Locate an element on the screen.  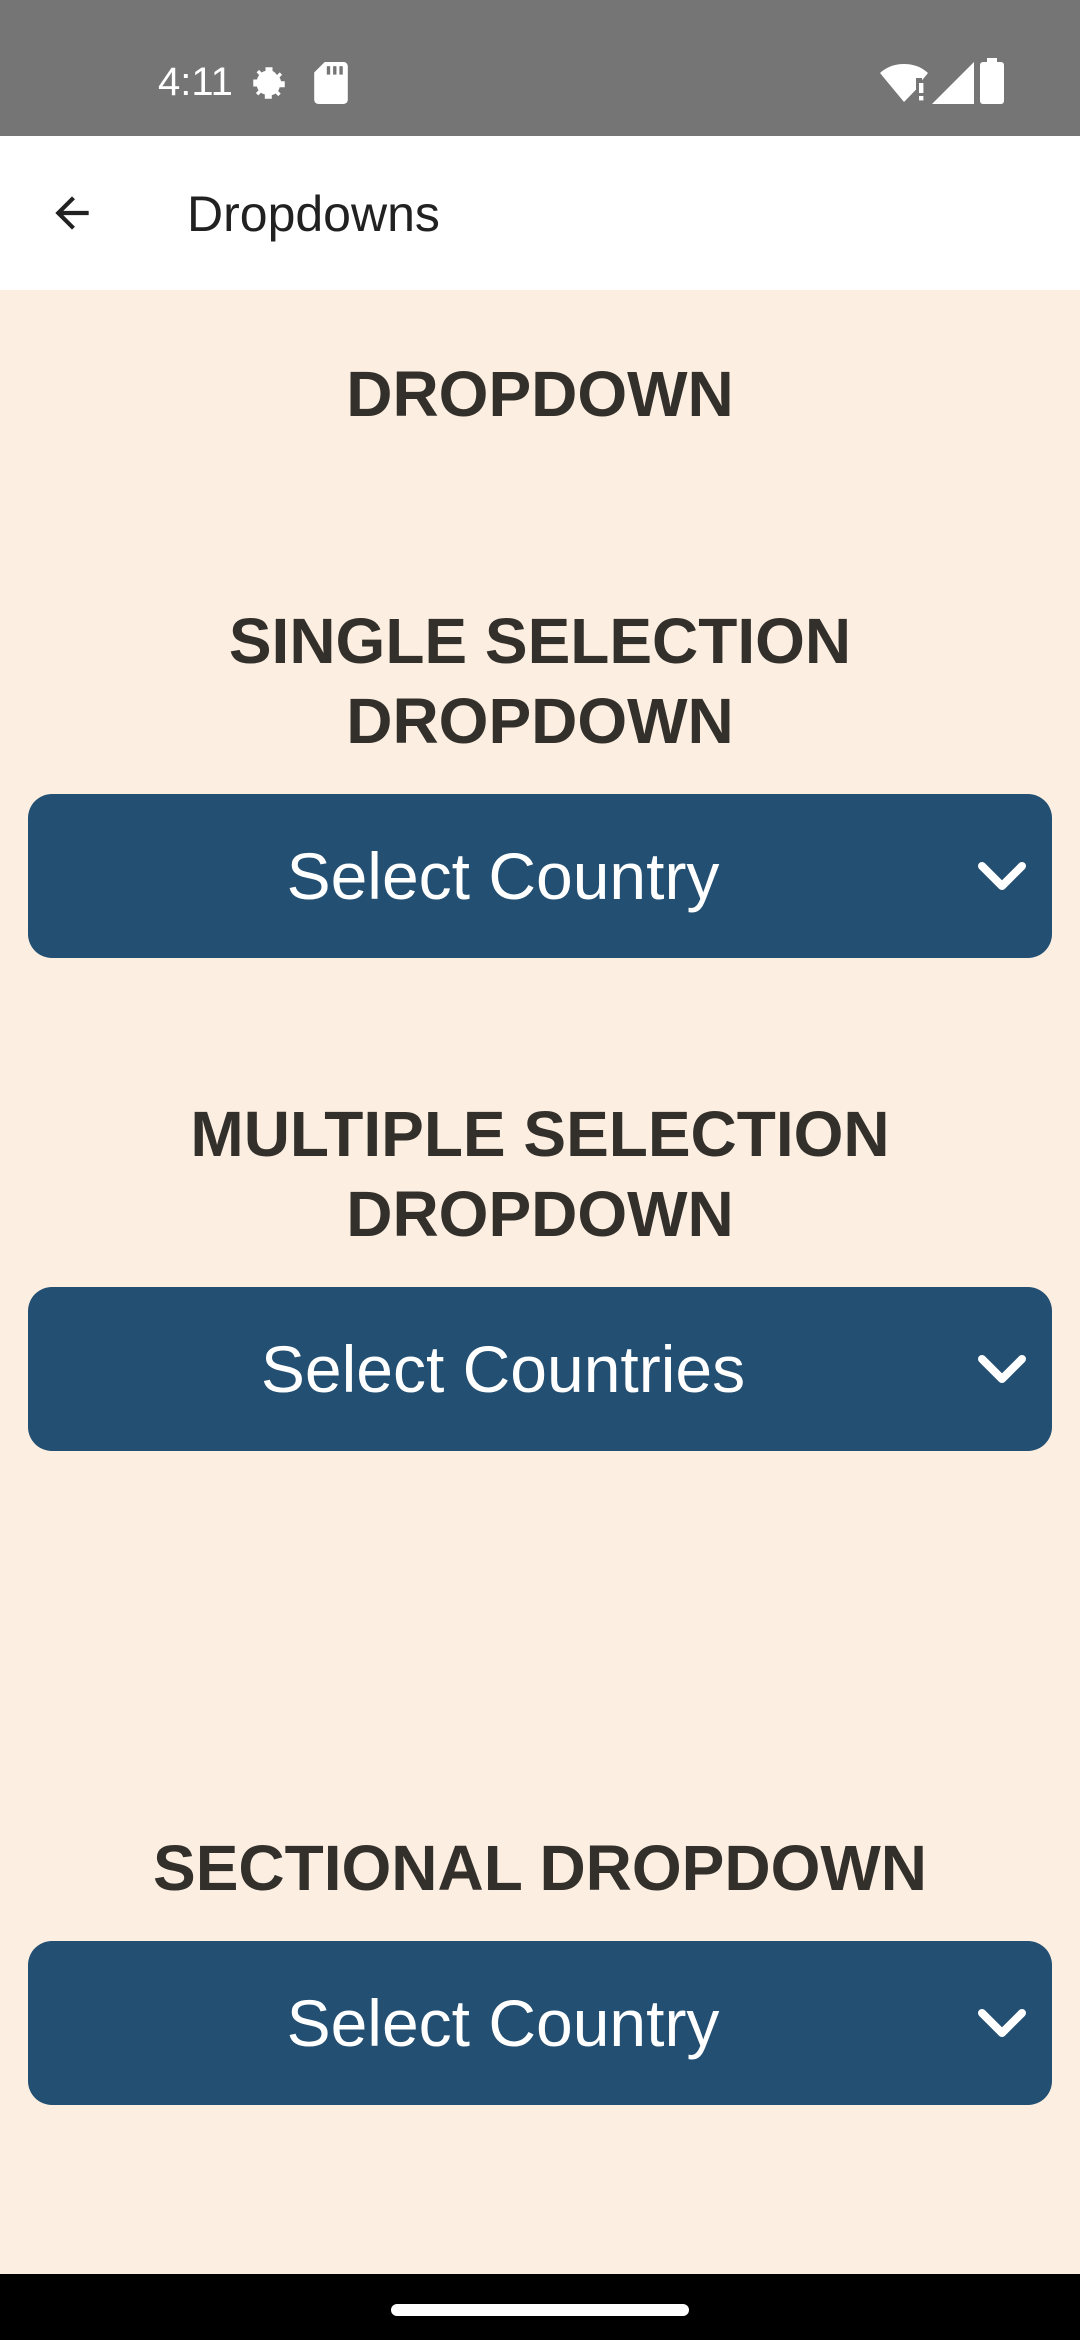
home-handle is located at coordinates (540, 2310).